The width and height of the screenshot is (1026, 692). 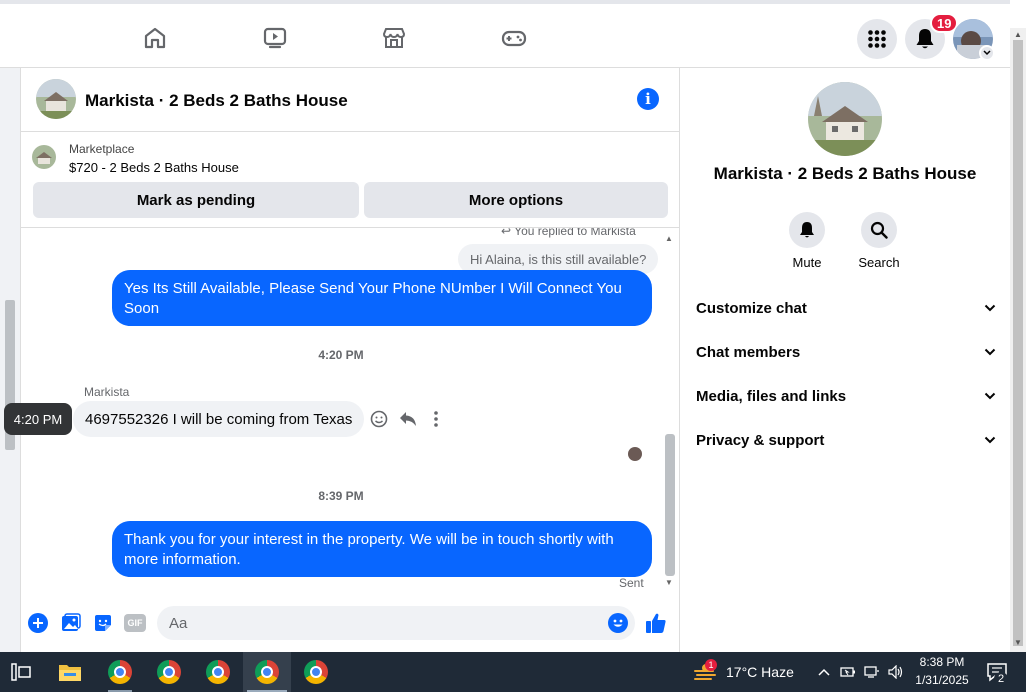 I want to click on timestamp-1: 4:20 PM, so click(x=341, y=355).